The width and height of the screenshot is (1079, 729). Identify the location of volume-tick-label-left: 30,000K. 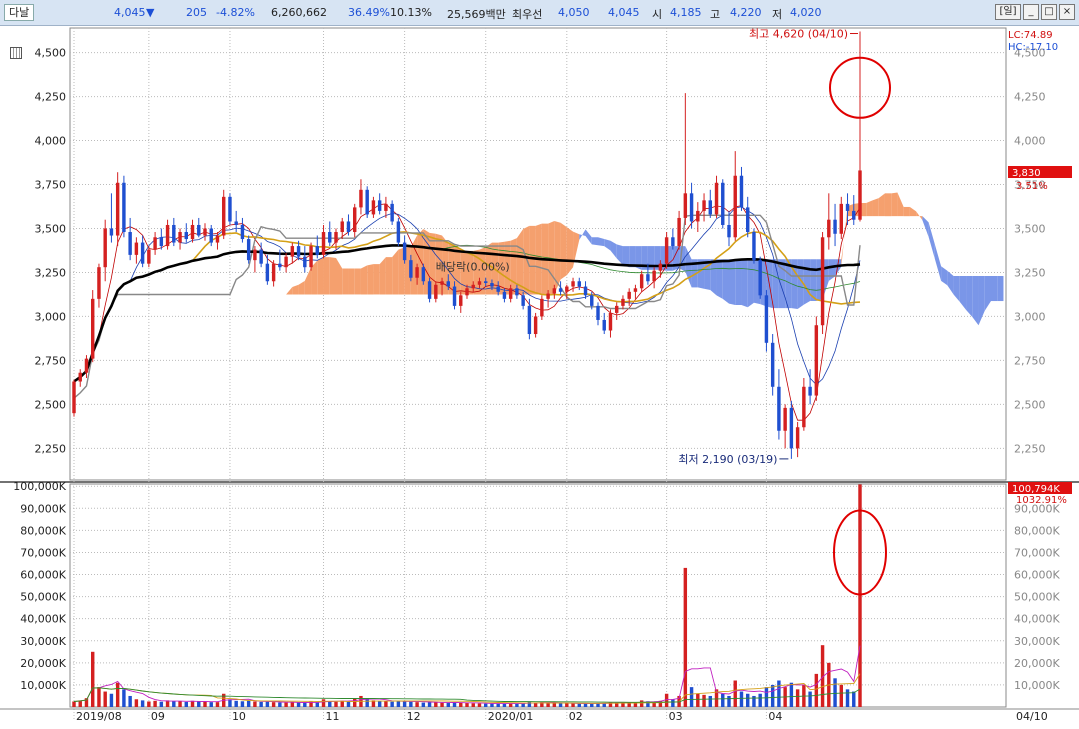
(43, 641).